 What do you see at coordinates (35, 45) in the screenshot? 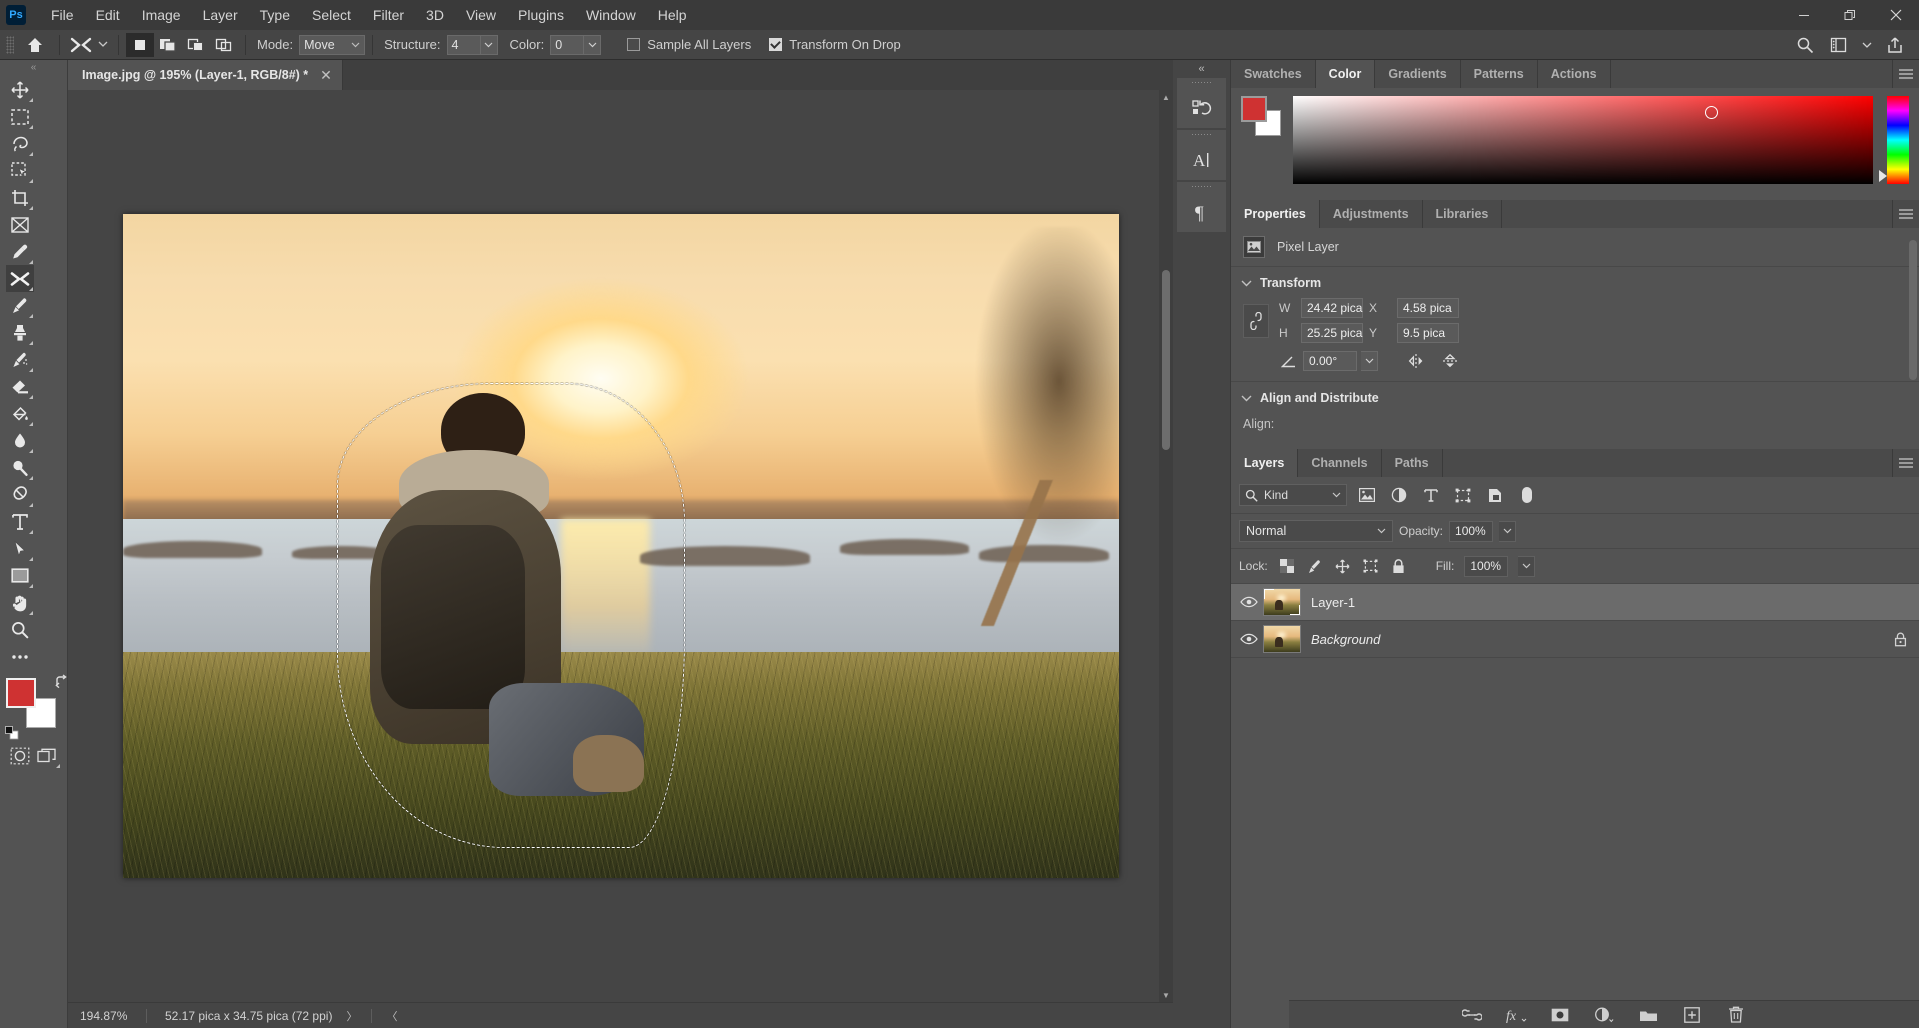
I see `home-icon` at bounding box center [35, 45].